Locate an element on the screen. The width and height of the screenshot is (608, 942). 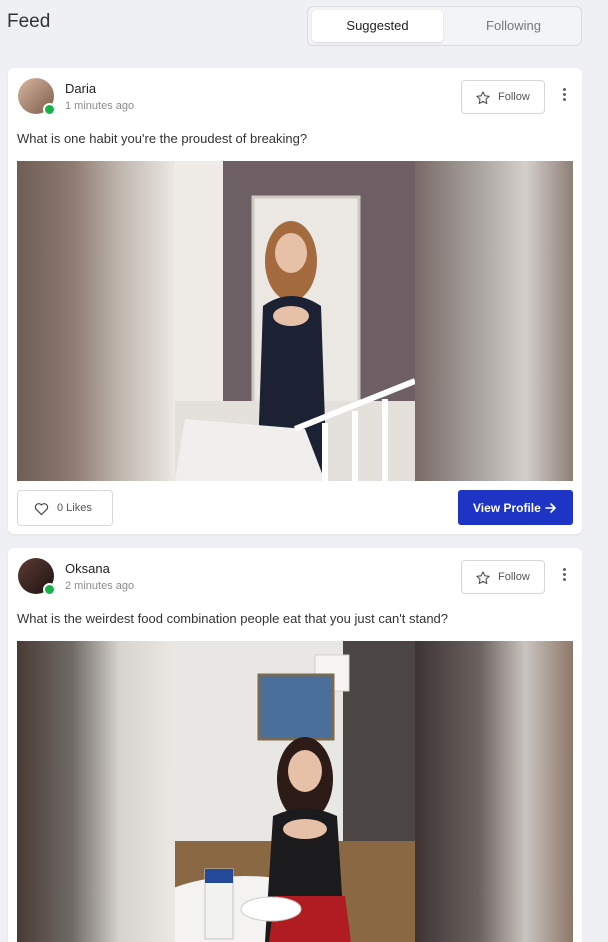
view-profile-button: View Profile is located at coordinates (515, 507).